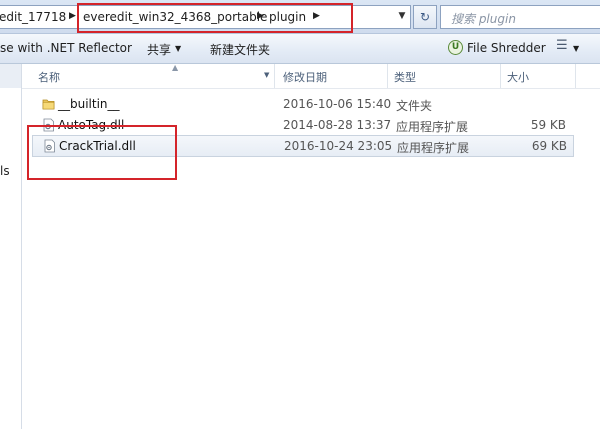  I want to click on folder-icon, so click(48, 104).